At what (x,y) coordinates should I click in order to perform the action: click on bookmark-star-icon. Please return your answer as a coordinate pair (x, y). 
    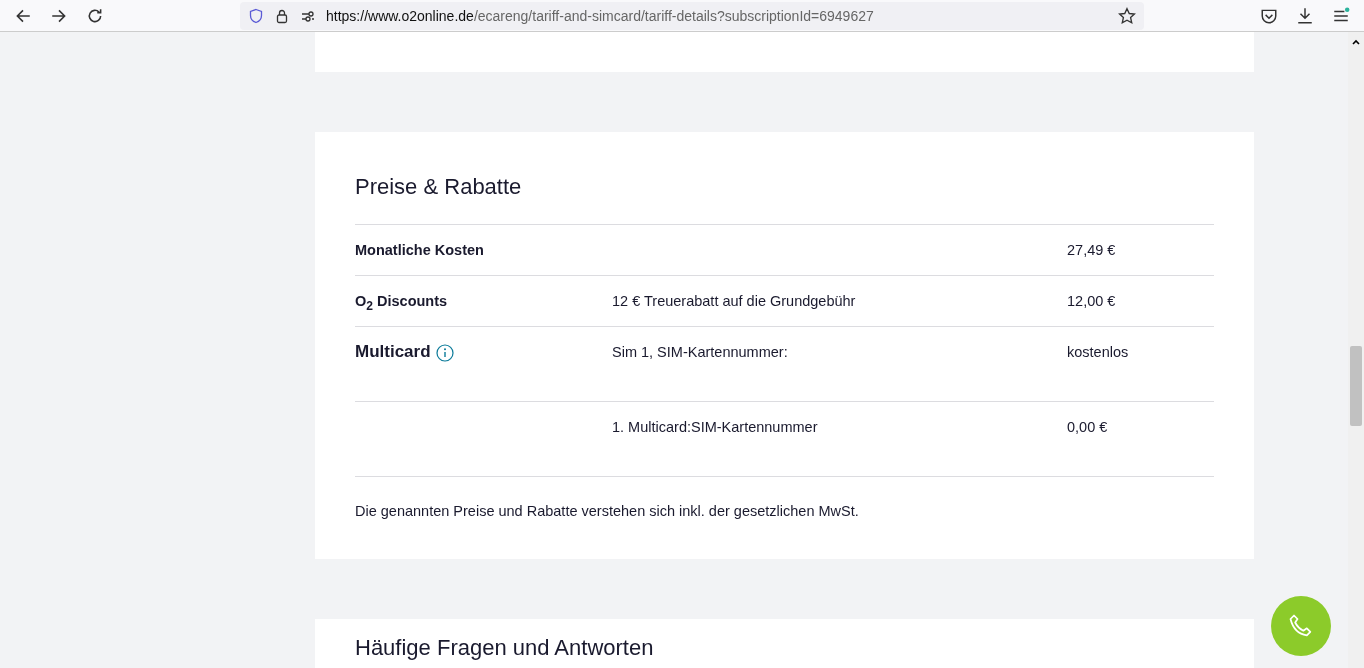
    Looking at the image, I should click on (1127, 15).